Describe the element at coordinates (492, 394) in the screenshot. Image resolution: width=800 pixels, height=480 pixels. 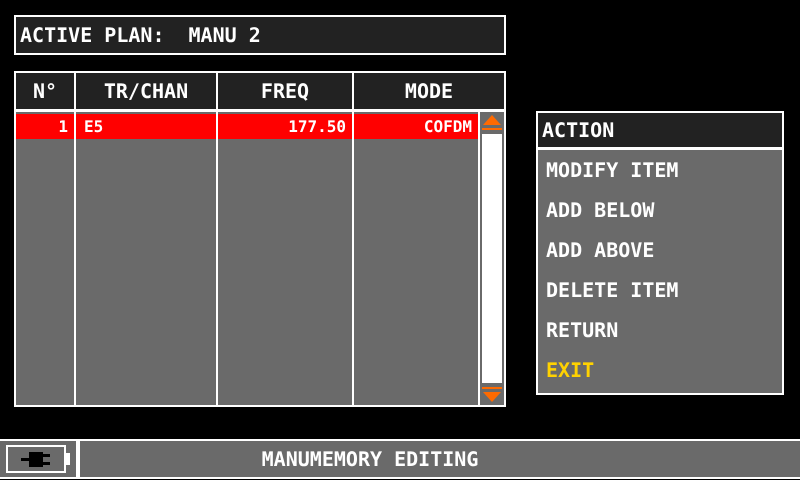
I see `scroll-down-icon` at that location.